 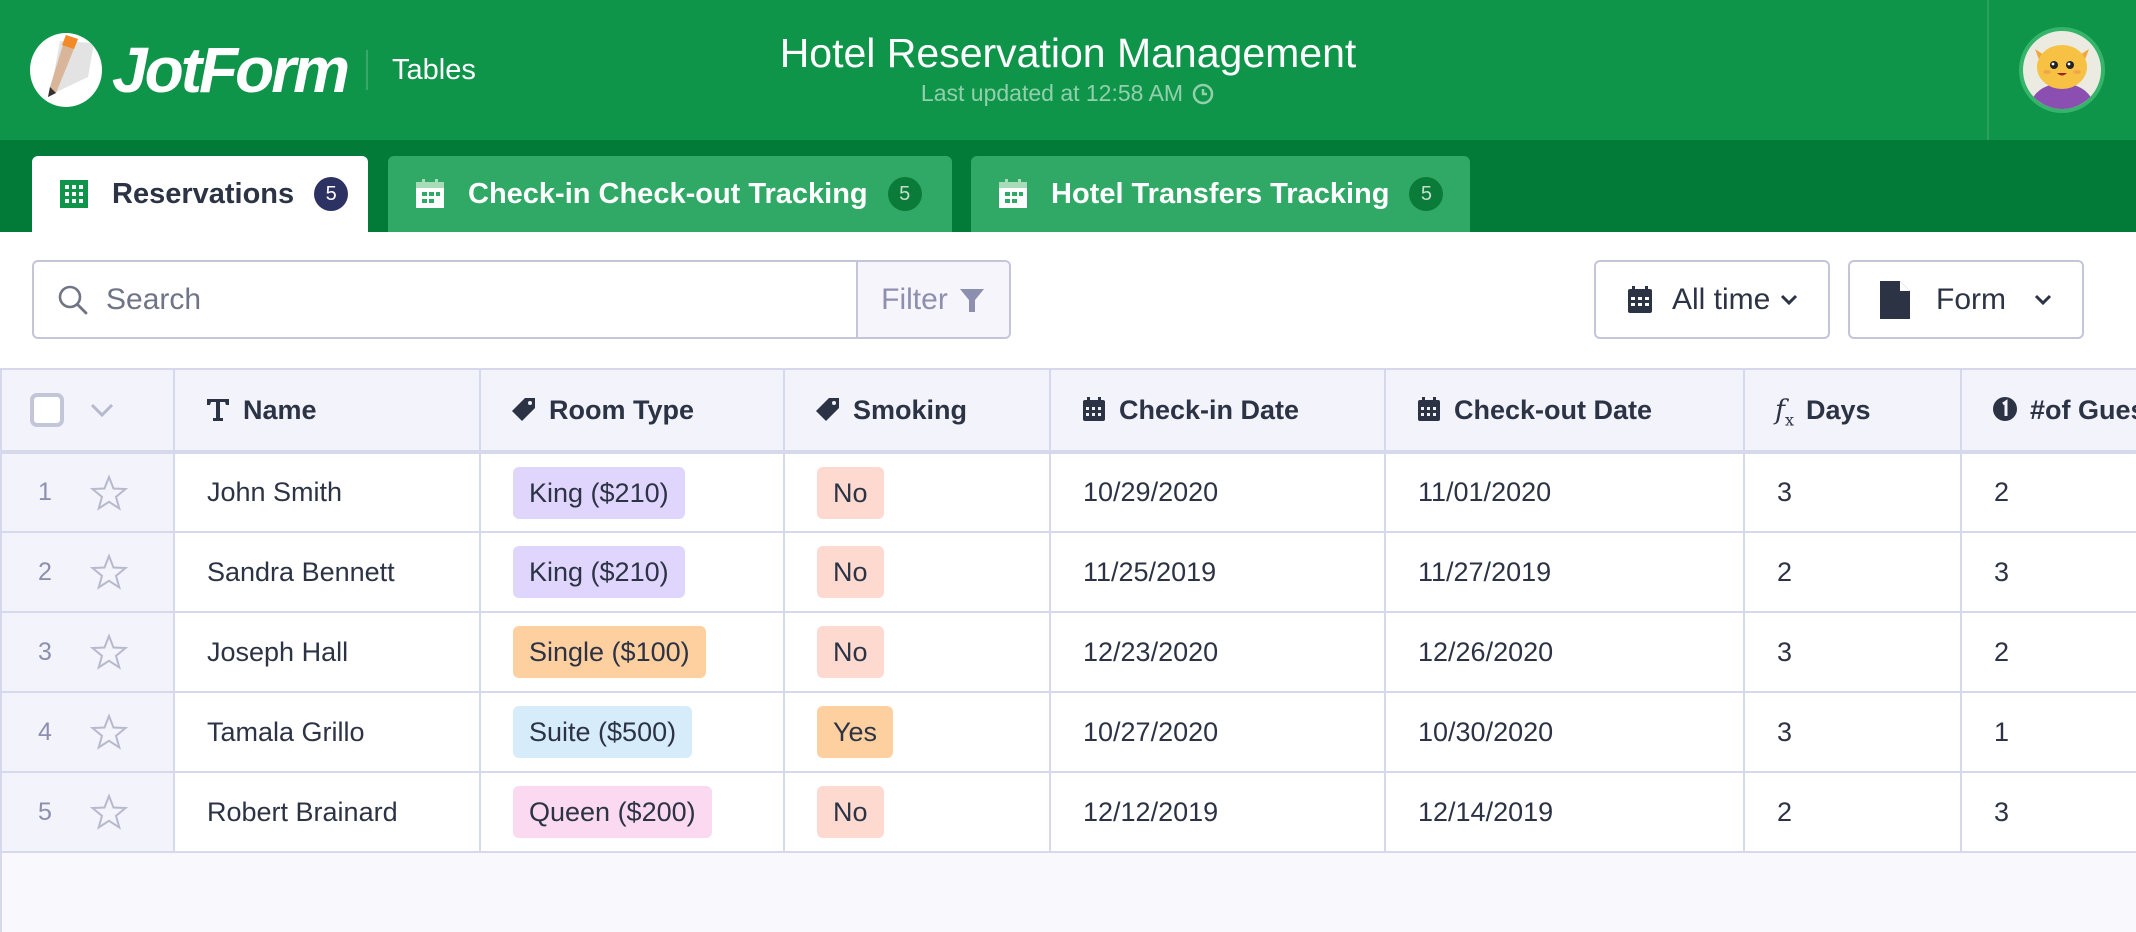 What do you see at coordinates (88, 732) in the screenshot?
I see `row-selector-cell: 4` at bounding box center [88, 732].